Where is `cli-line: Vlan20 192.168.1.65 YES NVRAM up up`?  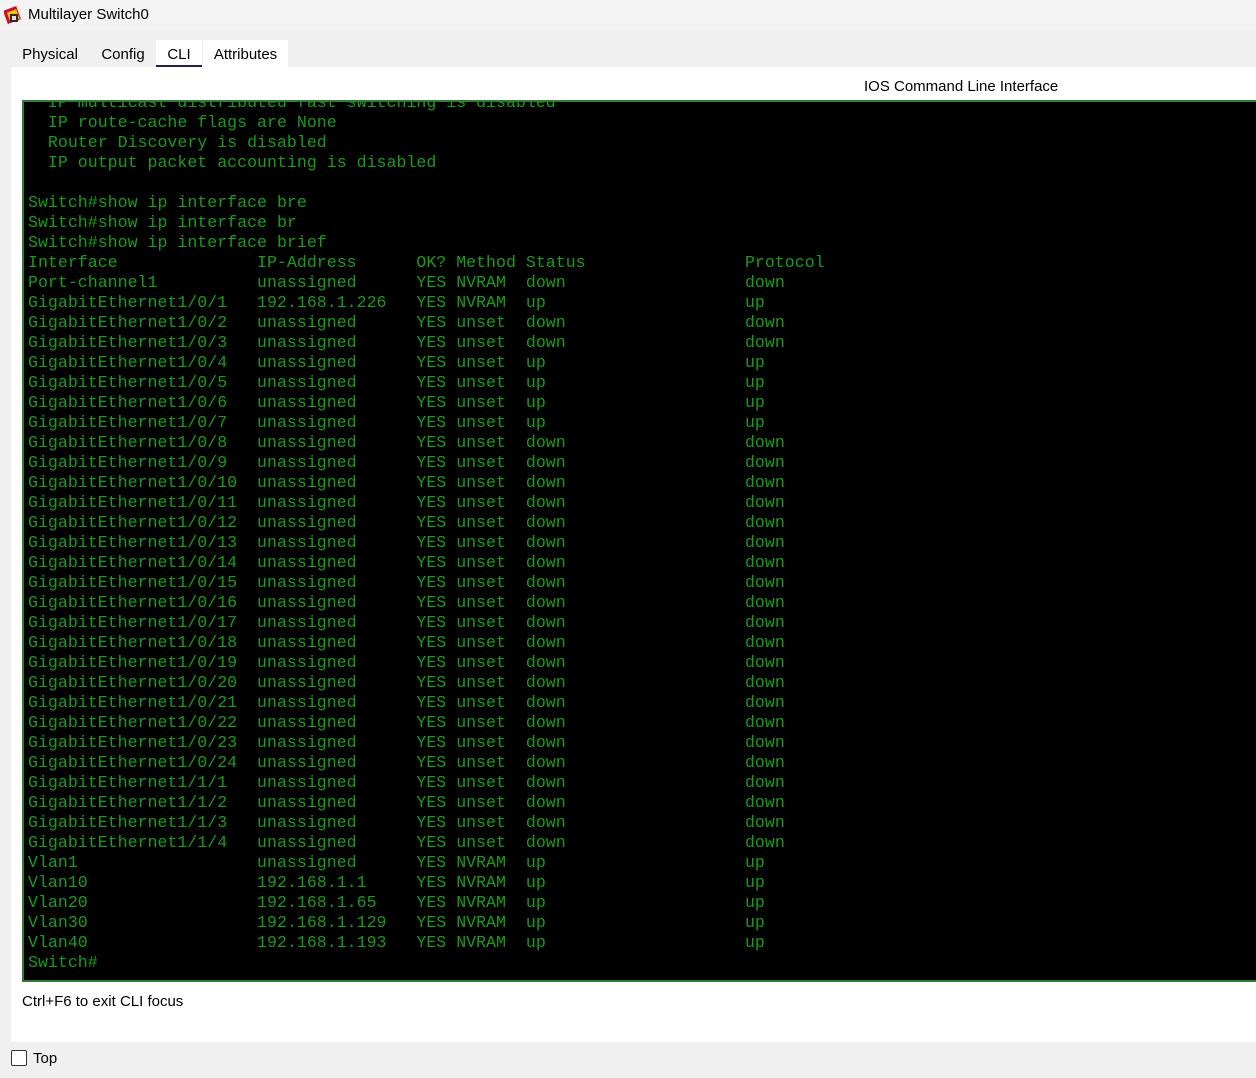 cli-line: Vlan20 192.168.1.65 YES NVRAM up up is located at coordinates (396, 902).